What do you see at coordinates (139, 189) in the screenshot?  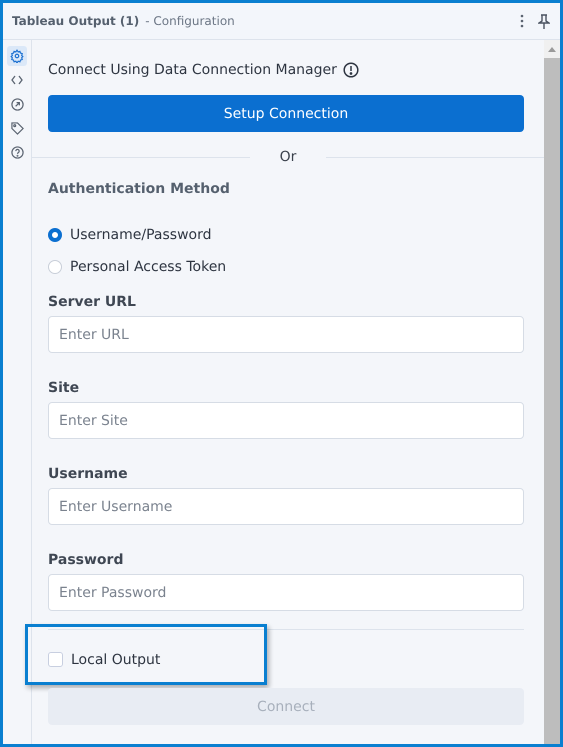 I see `section-heading: Authentication Method` at bounding box center [139, 189].